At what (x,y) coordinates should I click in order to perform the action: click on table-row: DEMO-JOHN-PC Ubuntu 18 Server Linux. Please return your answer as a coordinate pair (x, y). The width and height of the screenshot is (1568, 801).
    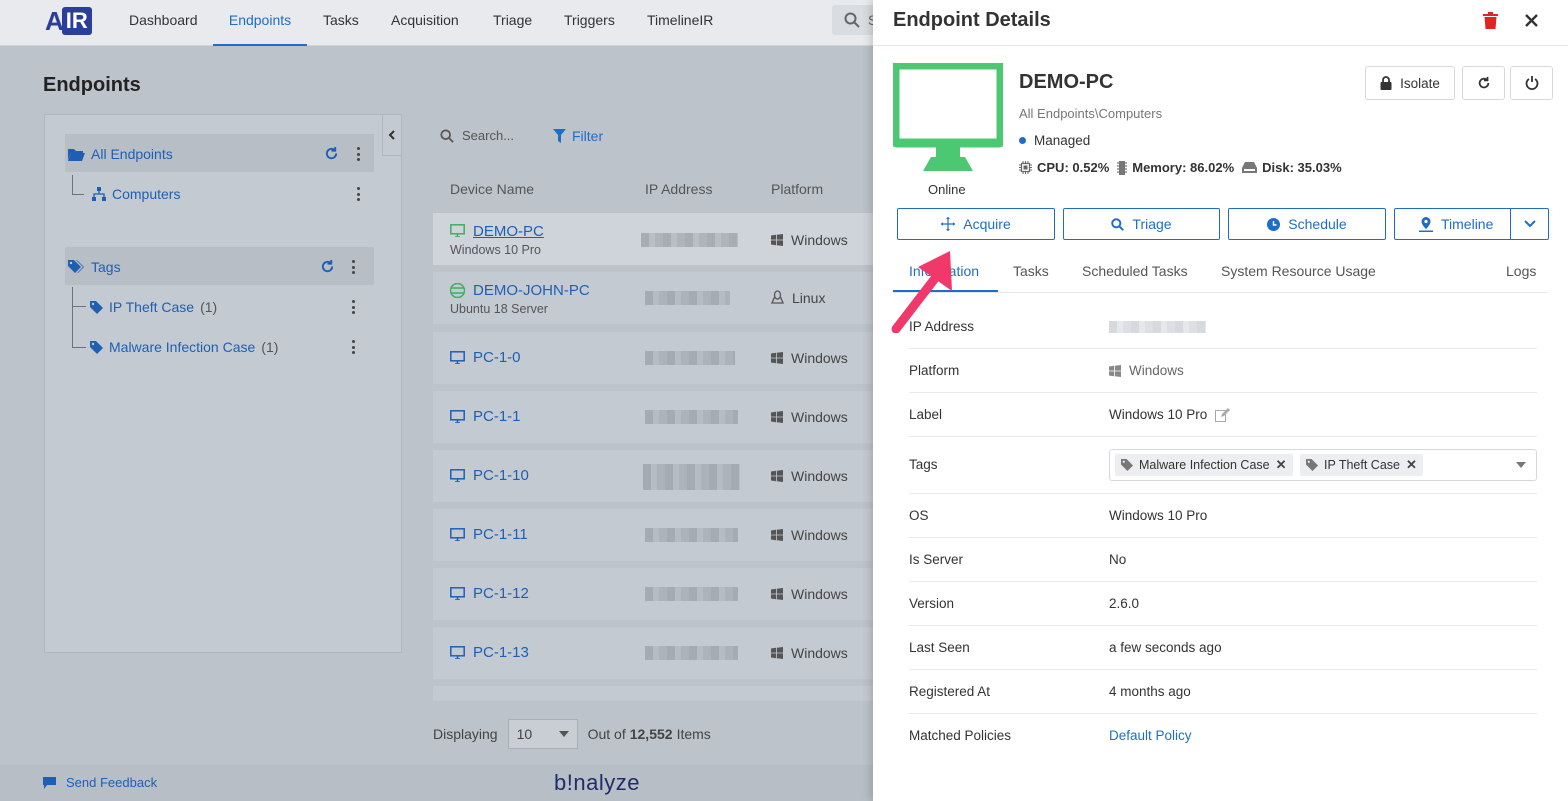
    Looking at the image, I should click on (653, 298).